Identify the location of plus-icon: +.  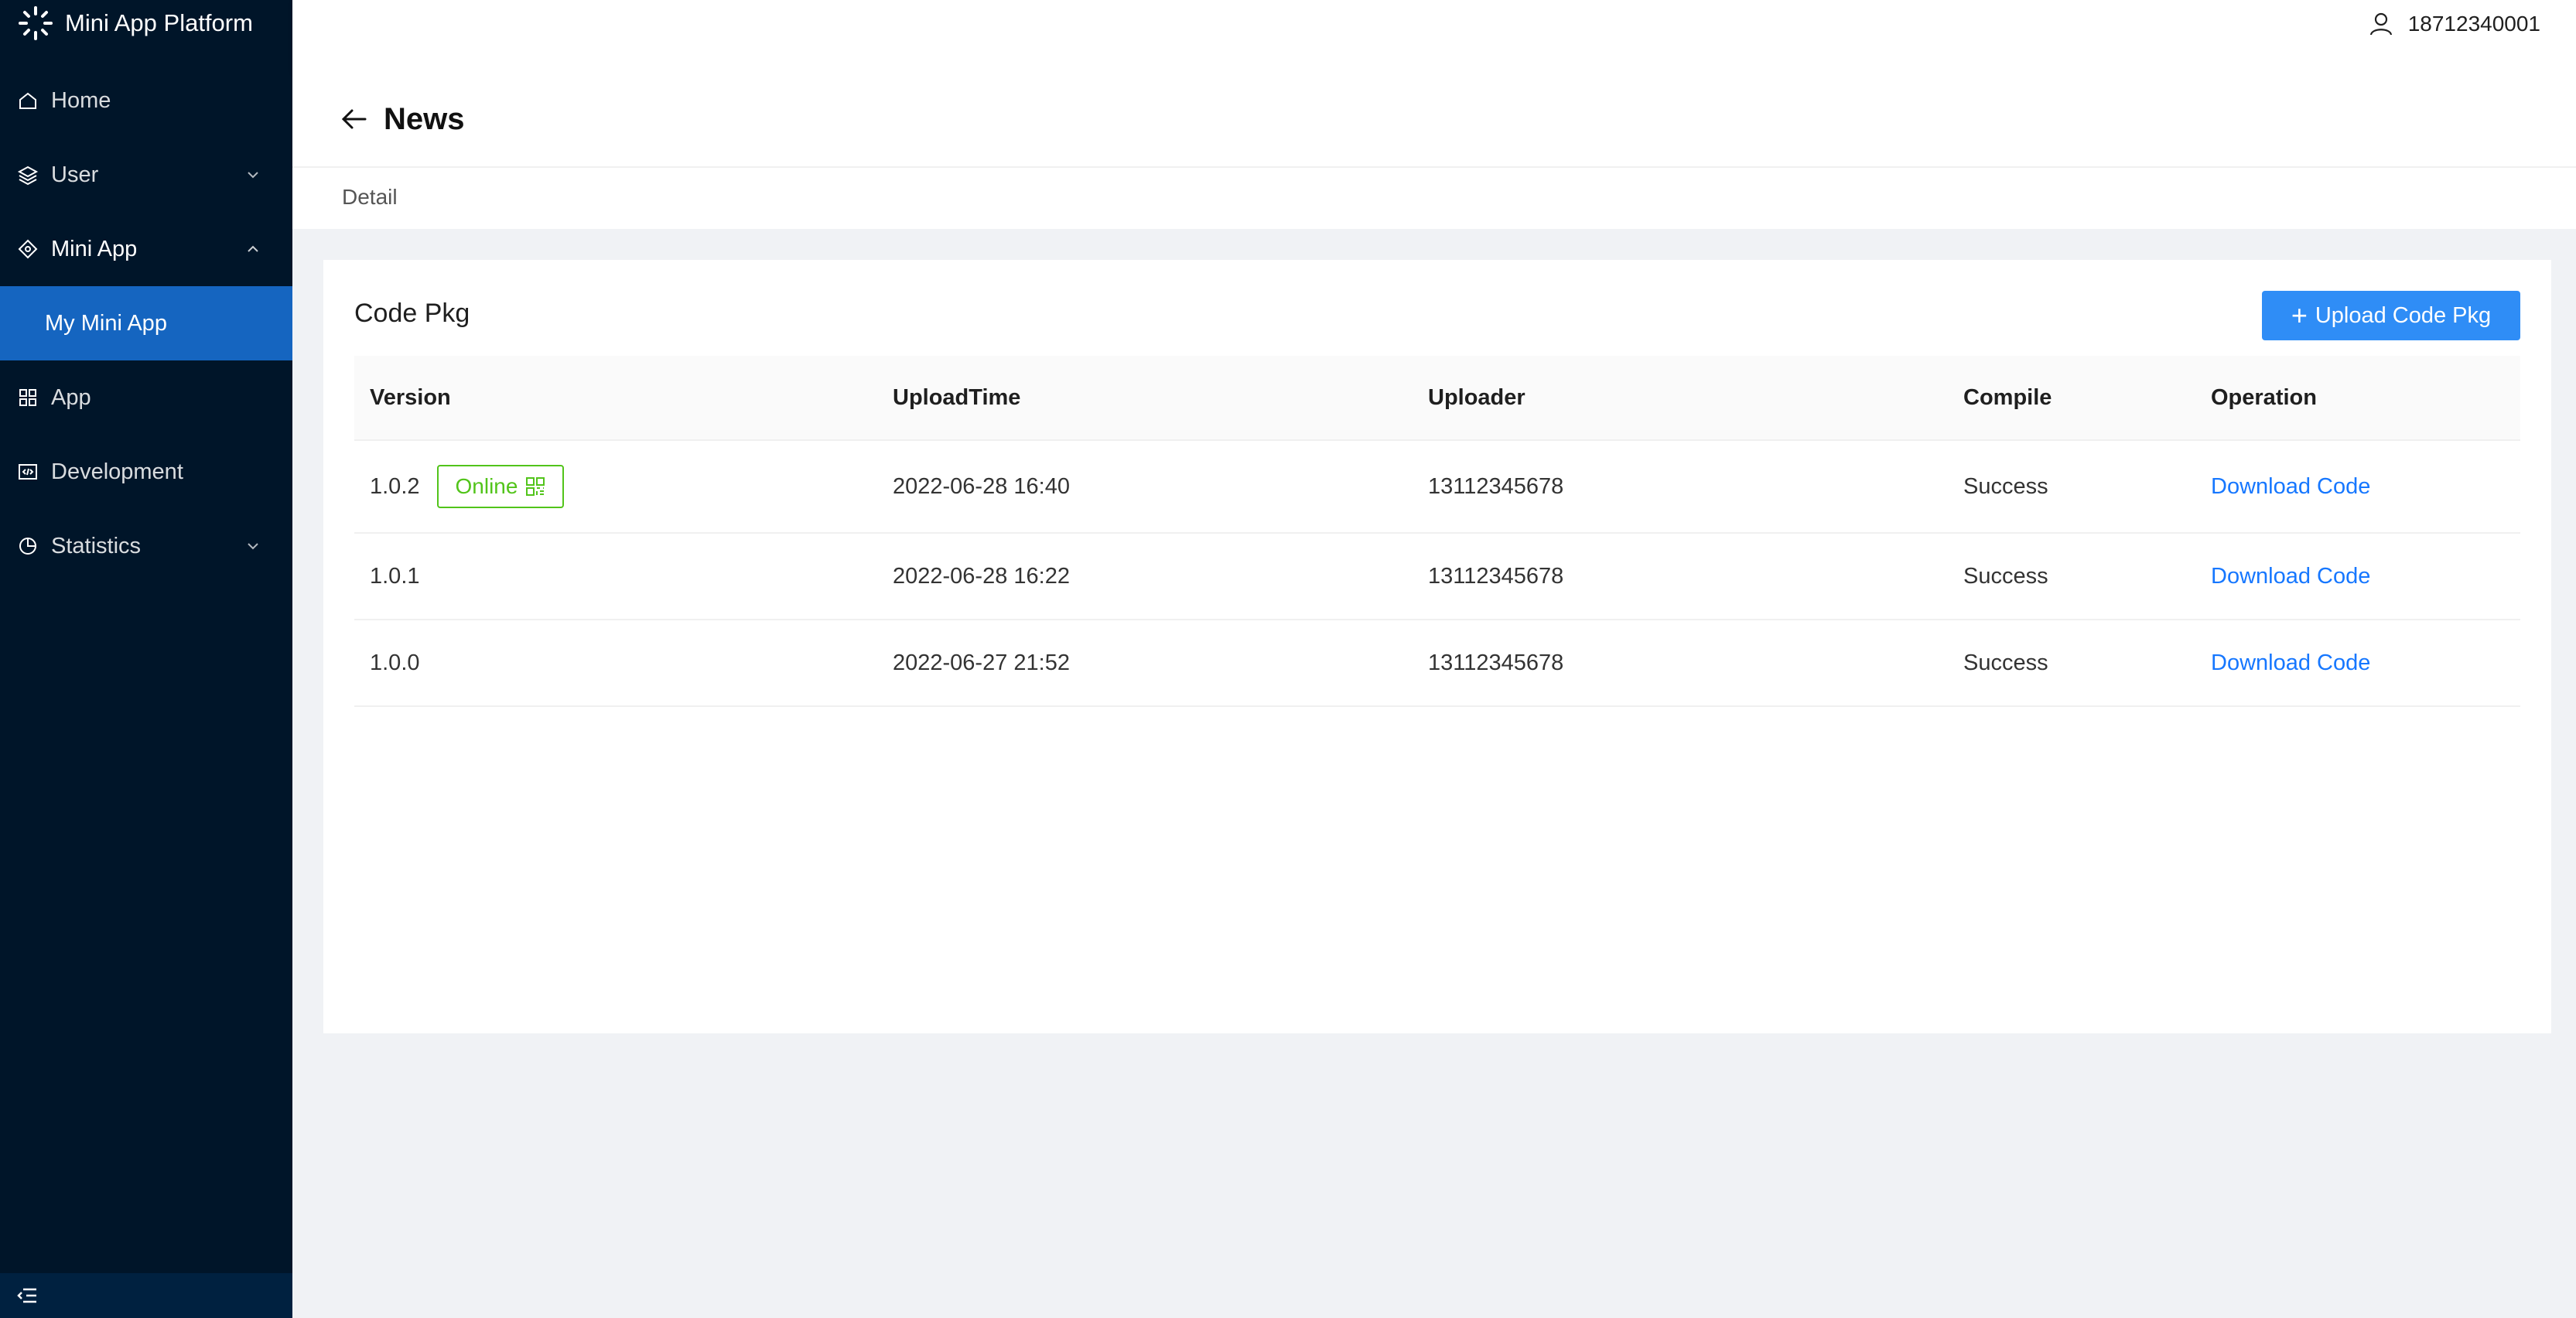
(2299, 315).